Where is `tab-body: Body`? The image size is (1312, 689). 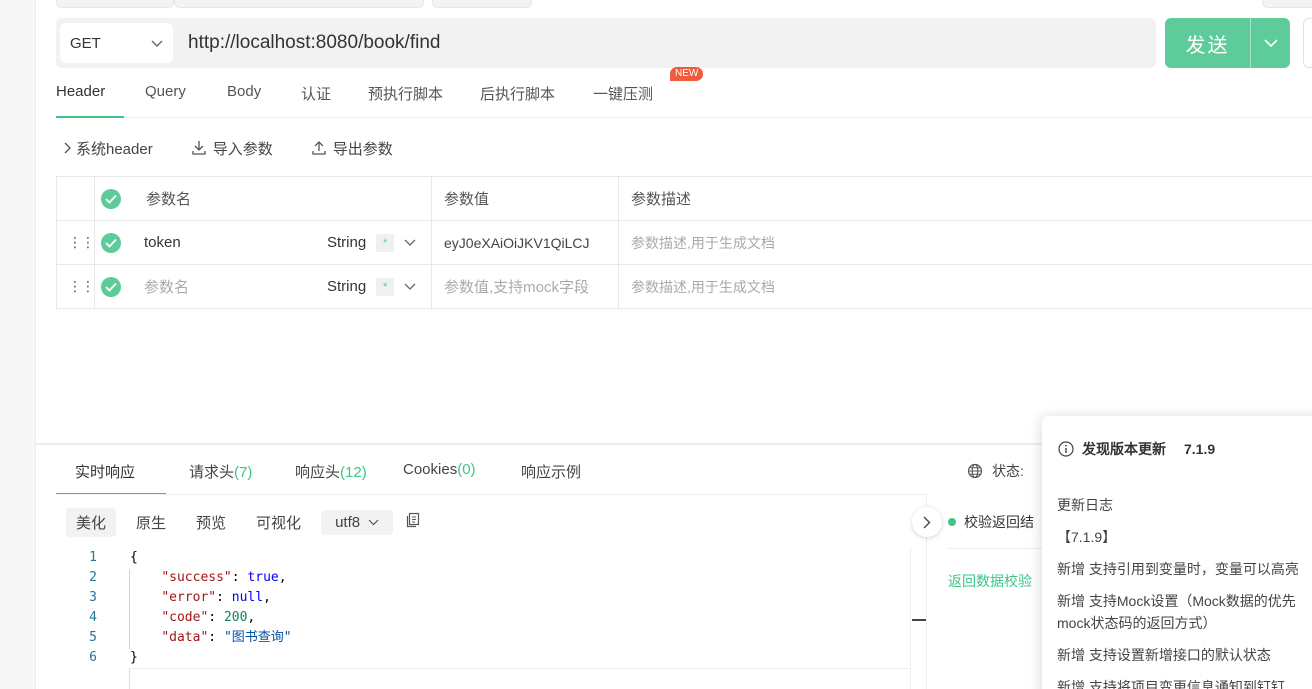 tab-body: Body is located at coordinates (244, 91).